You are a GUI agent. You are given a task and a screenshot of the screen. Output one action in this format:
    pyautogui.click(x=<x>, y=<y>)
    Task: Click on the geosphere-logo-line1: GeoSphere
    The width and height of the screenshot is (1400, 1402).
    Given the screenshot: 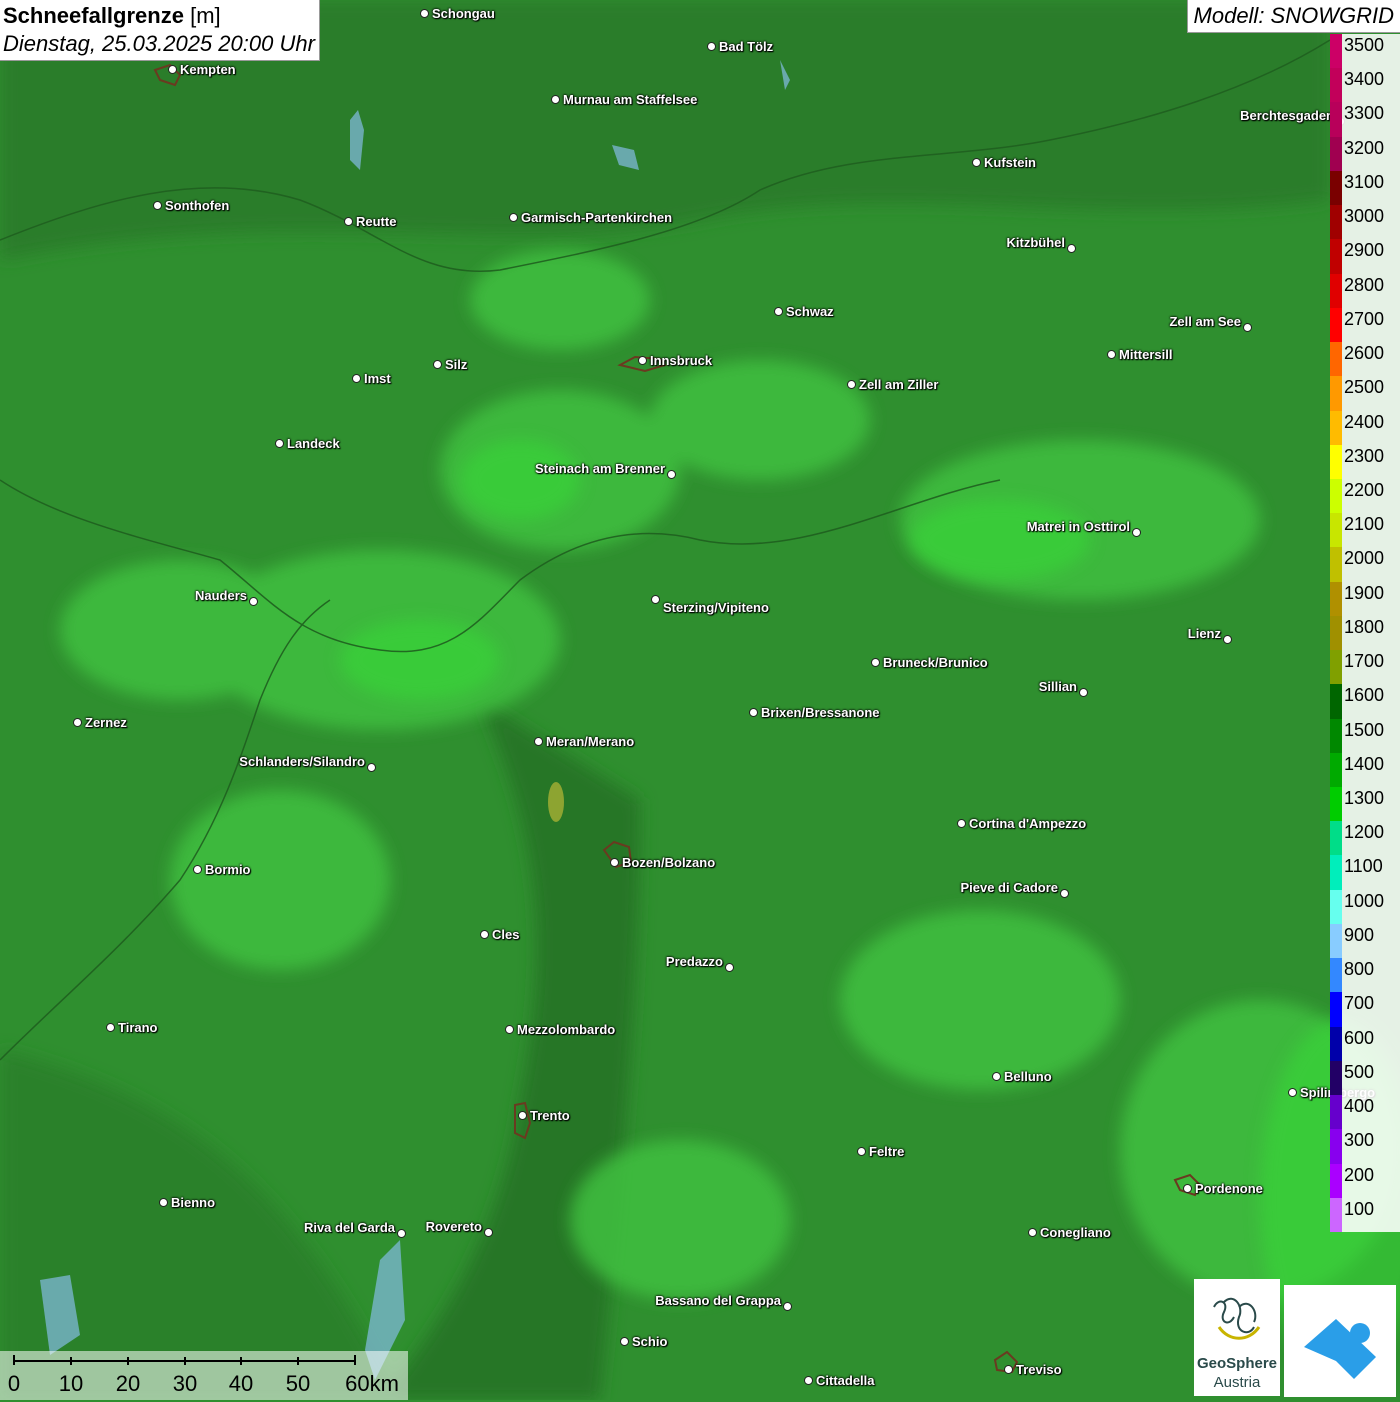 What is the action you would take?
    pyautogui.click(x=1237, y=1363)
    